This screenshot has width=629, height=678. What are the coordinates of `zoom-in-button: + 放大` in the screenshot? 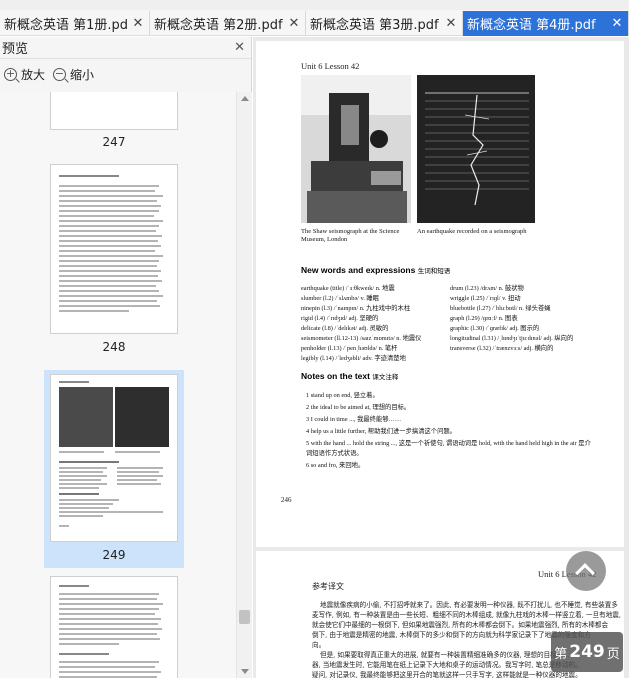 It's located at (24, 74).